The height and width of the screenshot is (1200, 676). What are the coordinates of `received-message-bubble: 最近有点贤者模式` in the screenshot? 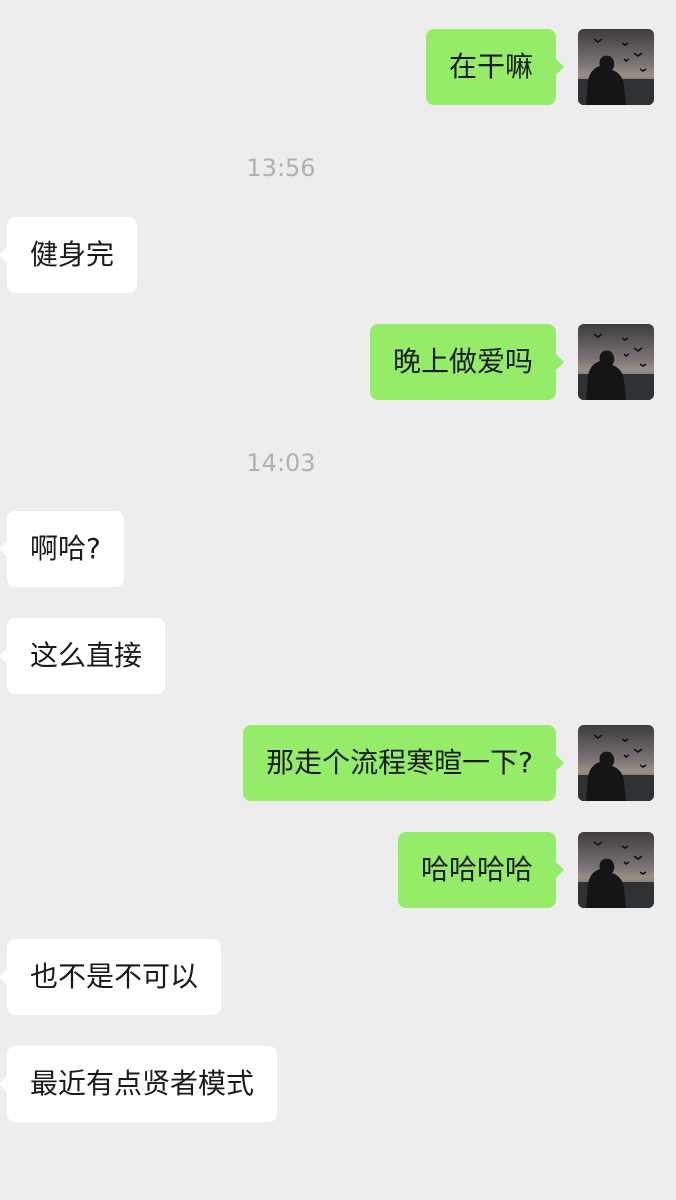 It's located at (139, 1084).